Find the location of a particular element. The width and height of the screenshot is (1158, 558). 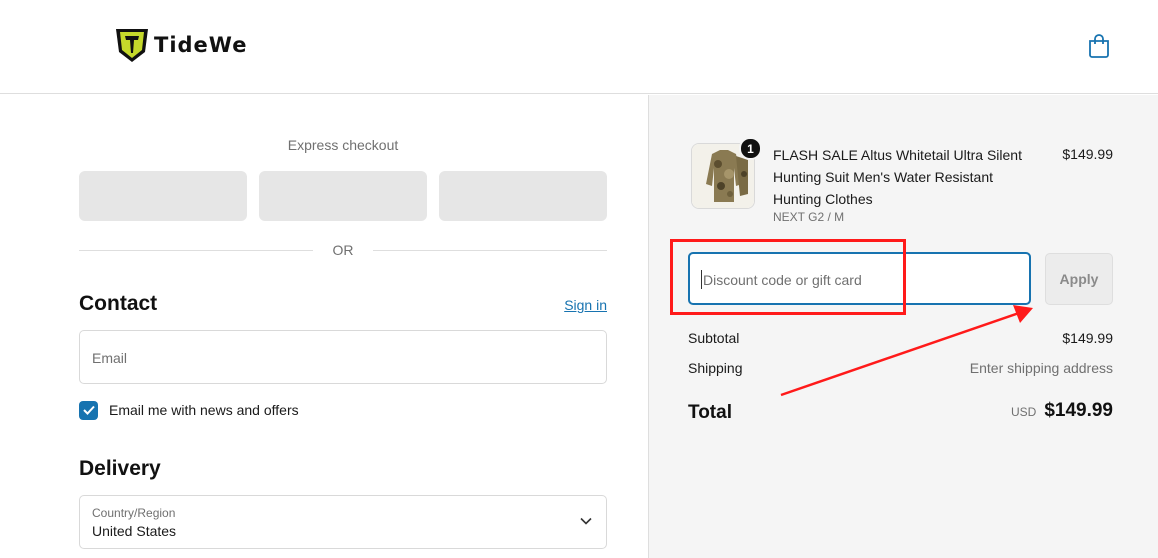

discount-placeholder: Discount code or gift card is located at coordinates (782, 280).